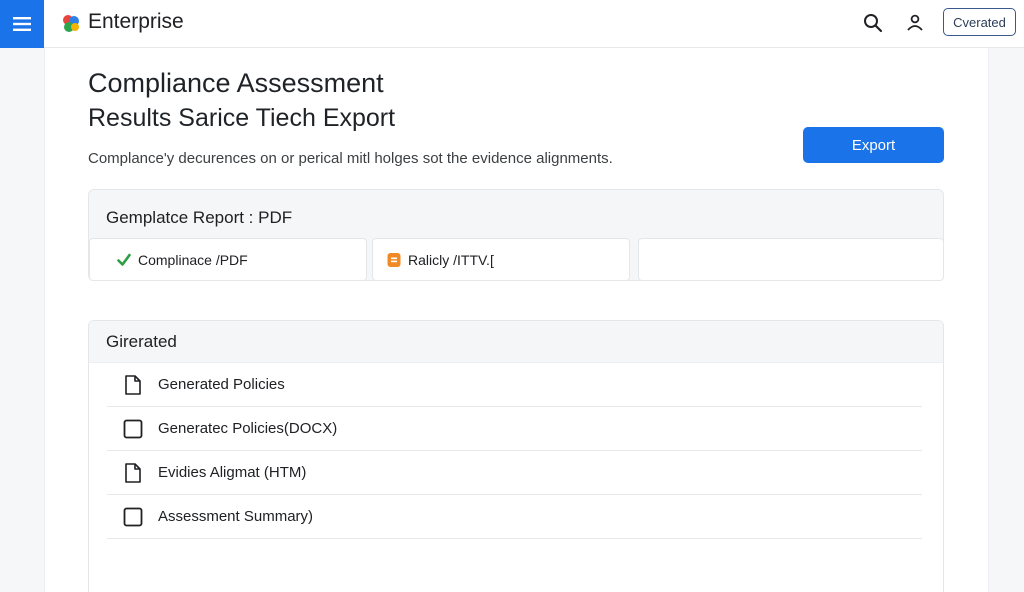  What do you see at coordinates (221, 384) in the screenshot?
I see `generated-item-label: Generated Policies` at bounding box center [221, 384].